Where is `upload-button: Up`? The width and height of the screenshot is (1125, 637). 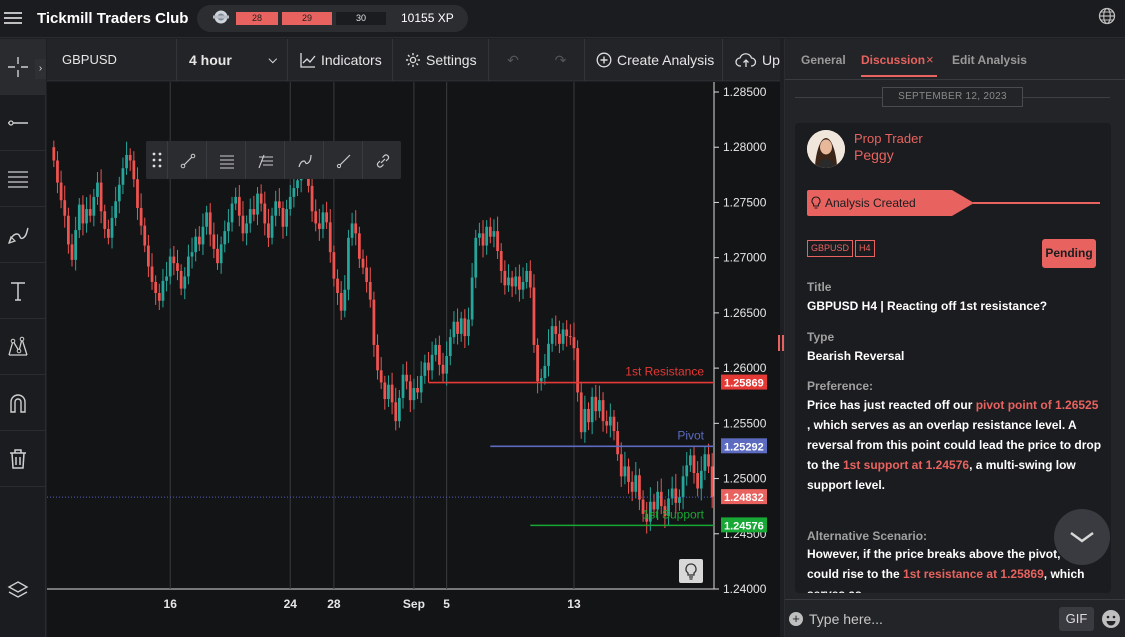
upload-button: Up is located at coordinates (751, 60).